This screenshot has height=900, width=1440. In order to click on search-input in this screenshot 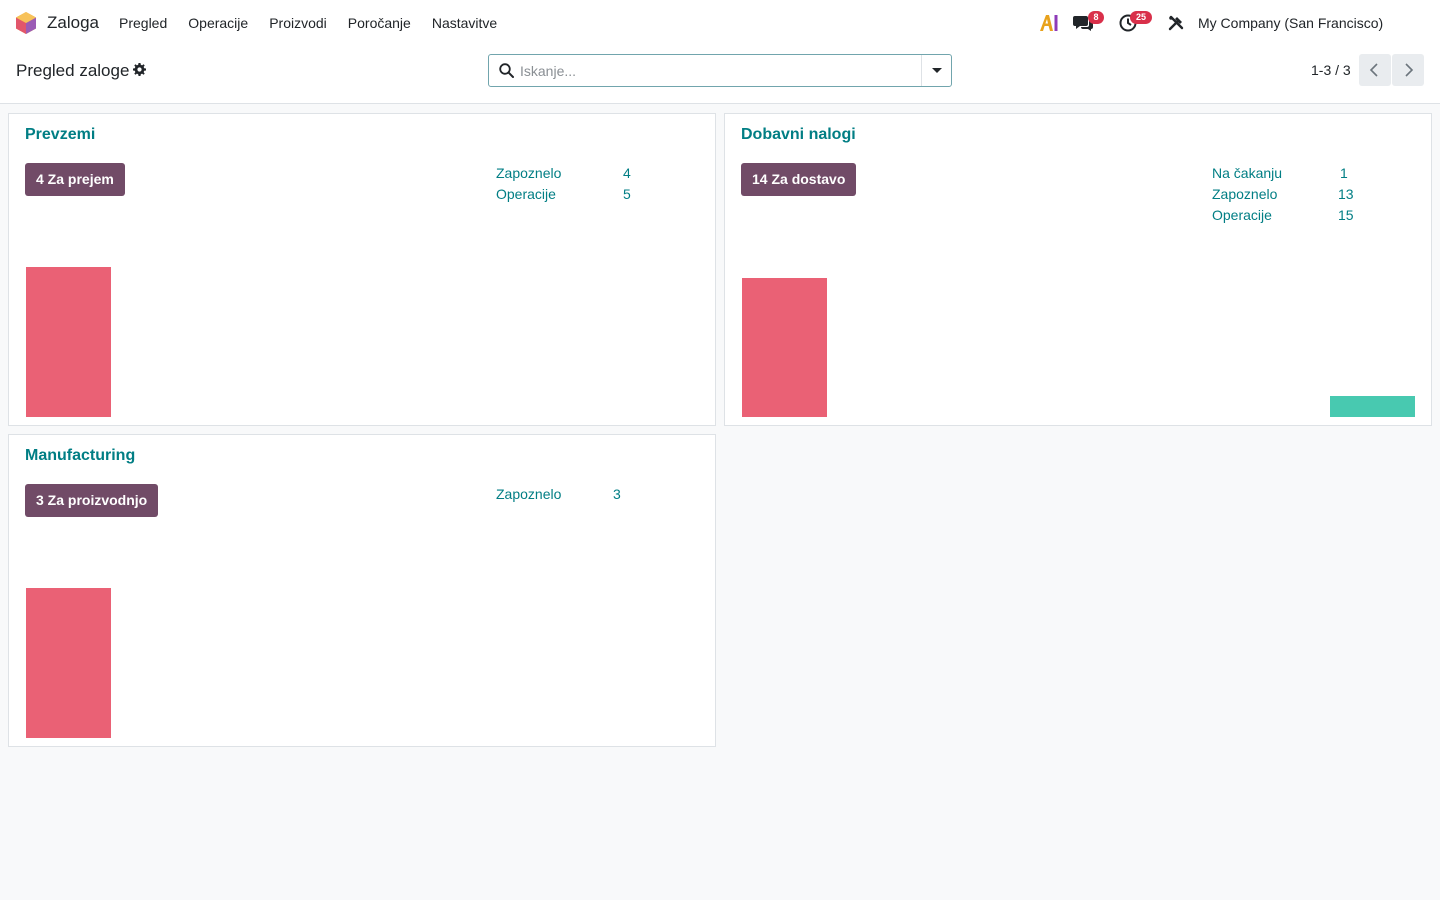, I will do `click(720, 70)`.